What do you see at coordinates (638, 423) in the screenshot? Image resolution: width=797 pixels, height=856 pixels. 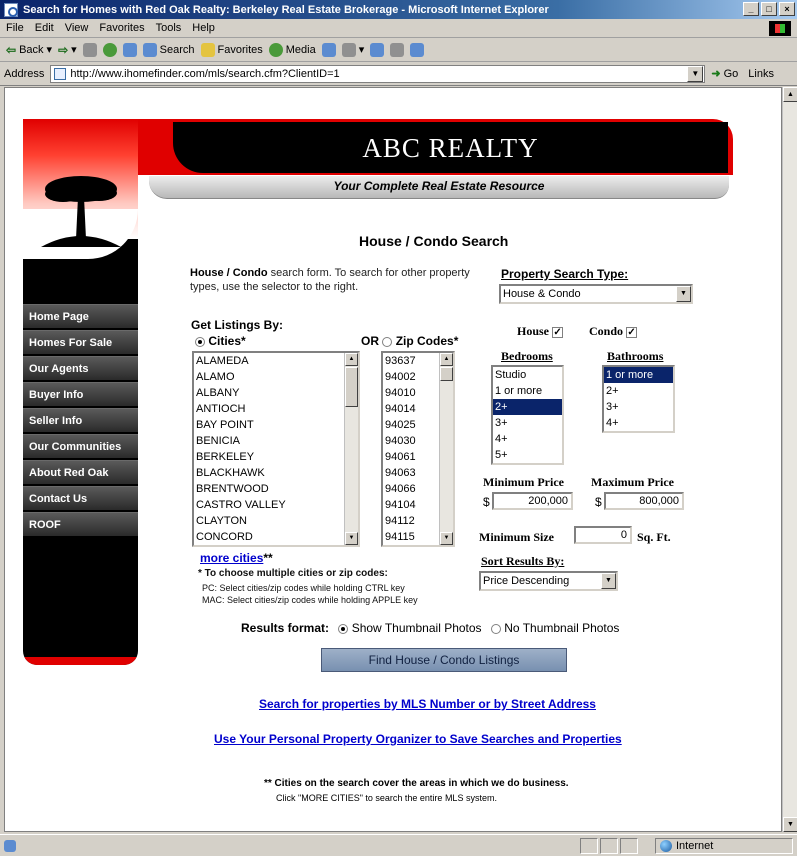 I see `bathroom-option: 4+` at bounding box center [638, 423].